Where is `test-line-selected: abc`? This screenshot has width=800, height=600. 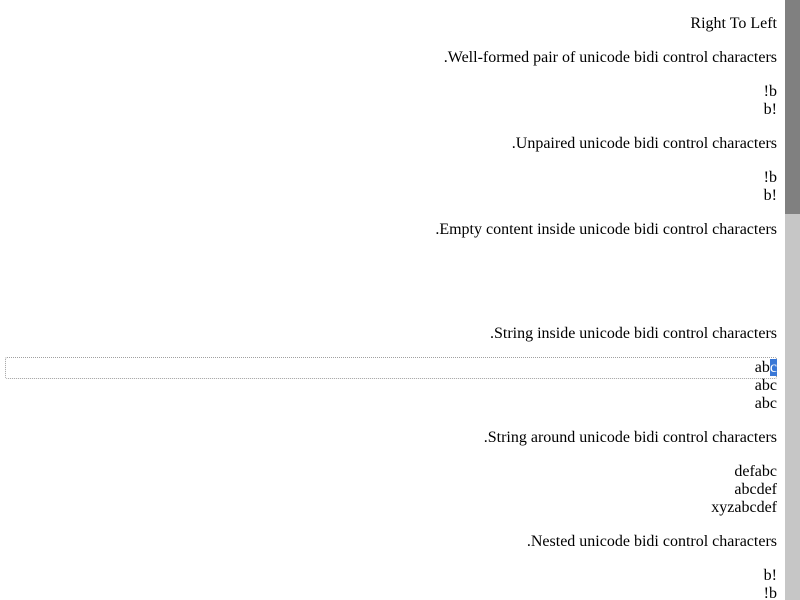
test-line-selected: abc is located at coordinates (766, 368).